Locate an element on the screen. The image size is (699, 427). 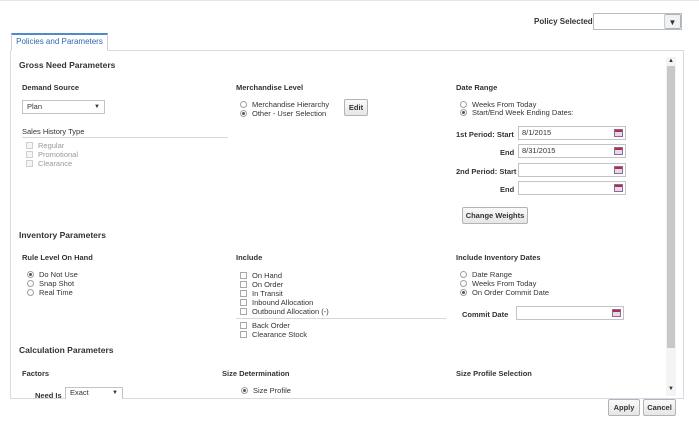
option-label: Merchandise Hierarchy is located at coordinates (291, 104).